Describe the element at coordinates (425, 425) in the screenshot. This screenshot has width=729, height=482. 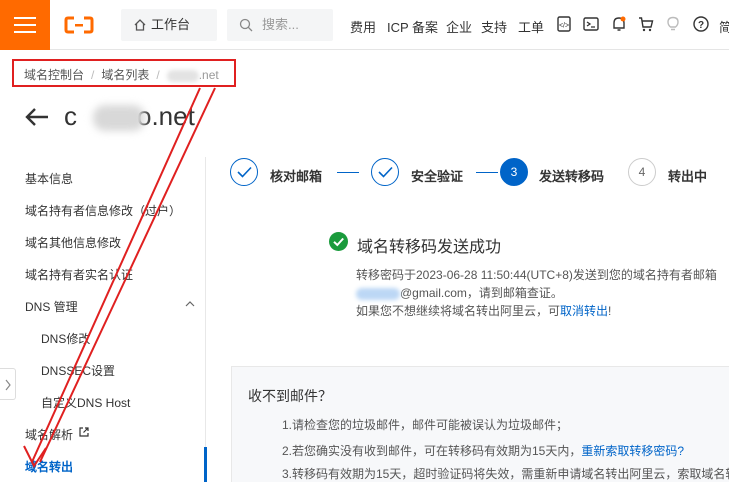
I see `help-item-1: 1.请检查您的垃圾邮件，邮件可能被误认为垃圾邮件；` at that location.